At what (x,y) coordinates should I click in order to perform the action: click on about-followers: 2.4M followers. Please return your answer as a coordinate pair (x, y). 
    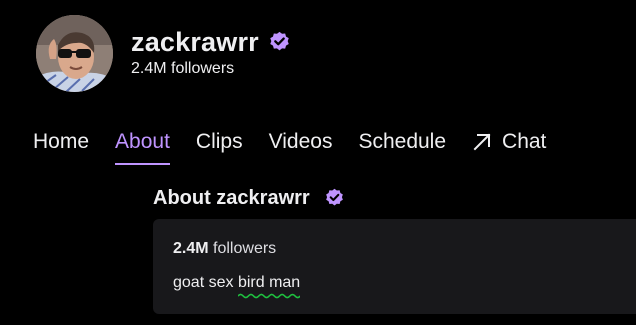
    Looking at the image, I should click on (224, 249).